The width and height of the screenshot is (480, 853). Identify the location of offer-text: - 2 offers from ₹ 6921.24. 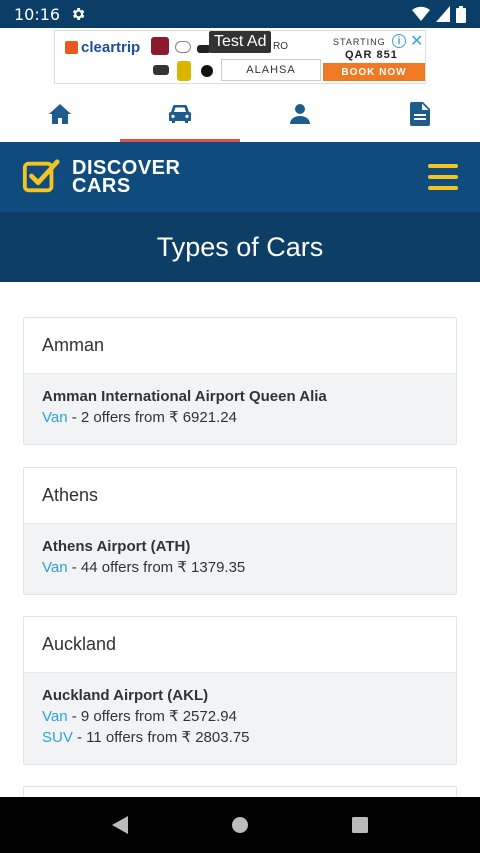
(152, 417).